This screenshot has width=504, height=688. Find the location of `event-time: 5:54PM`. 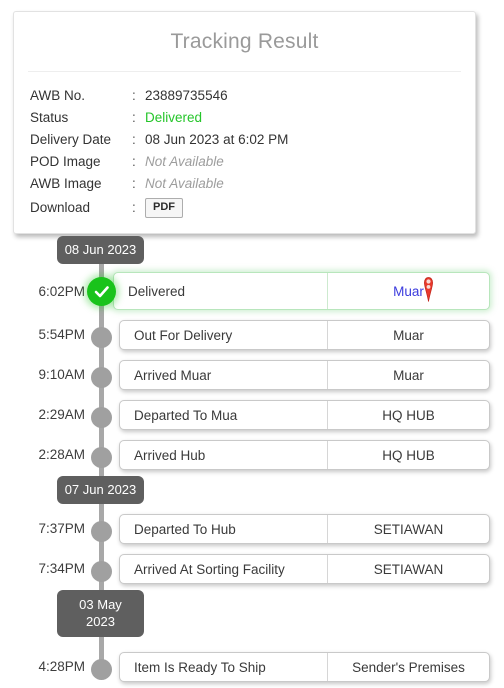

event-time: 5:54PM is located at coordinates (61, 334).